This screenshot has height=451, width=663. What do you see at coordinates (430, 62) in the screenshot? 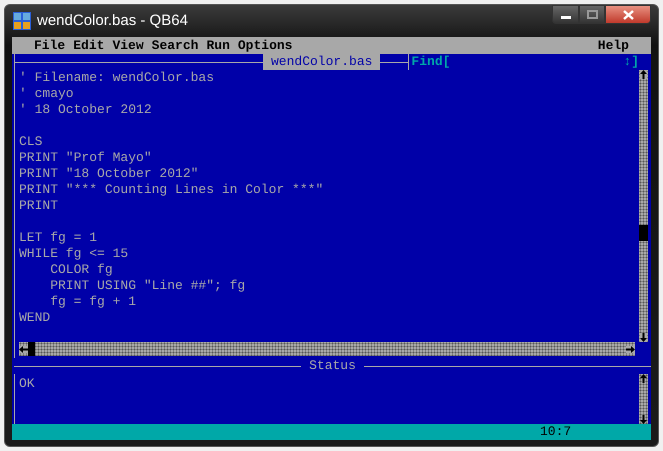
I see `find-field: Find[` at bounding box center [430, 62].